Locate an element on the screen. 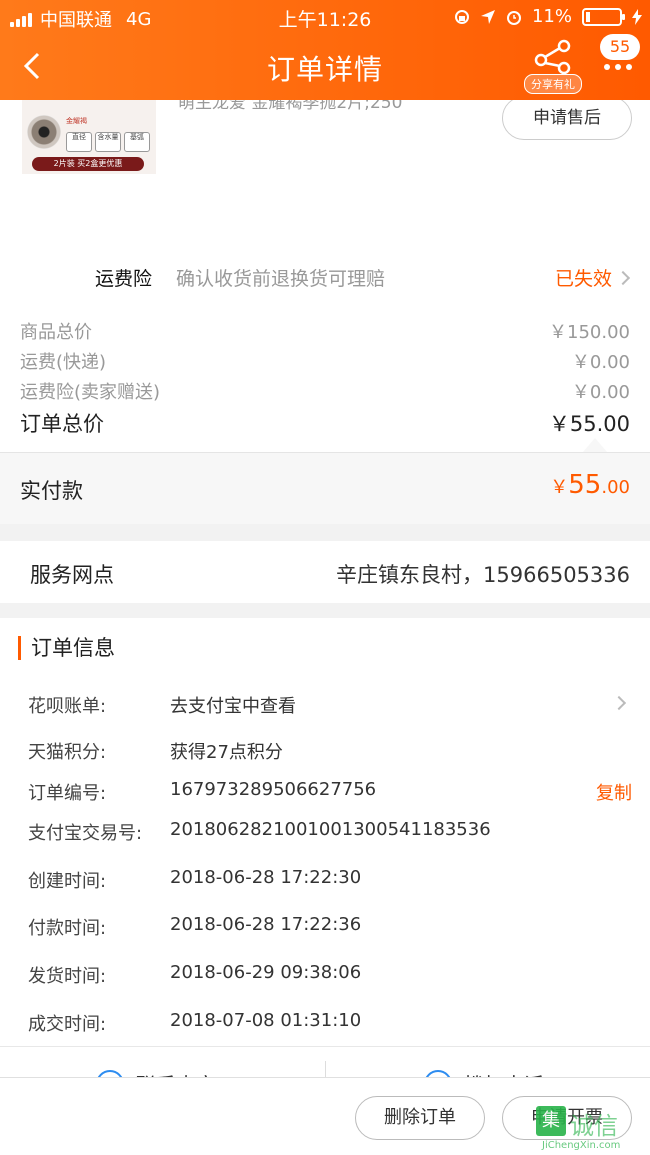 The height and width of the screenshot is (1155, 650). order-total-row: 订单总价 ￥55.00 is located at coordinates (325, 423).